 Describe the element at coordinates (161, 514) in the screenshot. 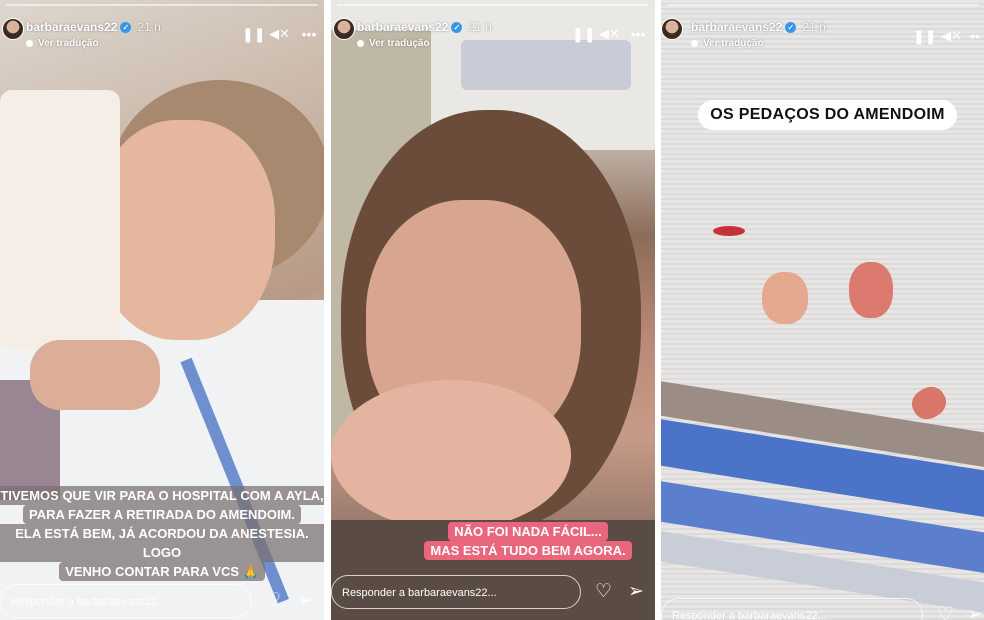

I see `caption-line: PARA FAZER A RETIRADA DO AMENDOIM.` at that location.